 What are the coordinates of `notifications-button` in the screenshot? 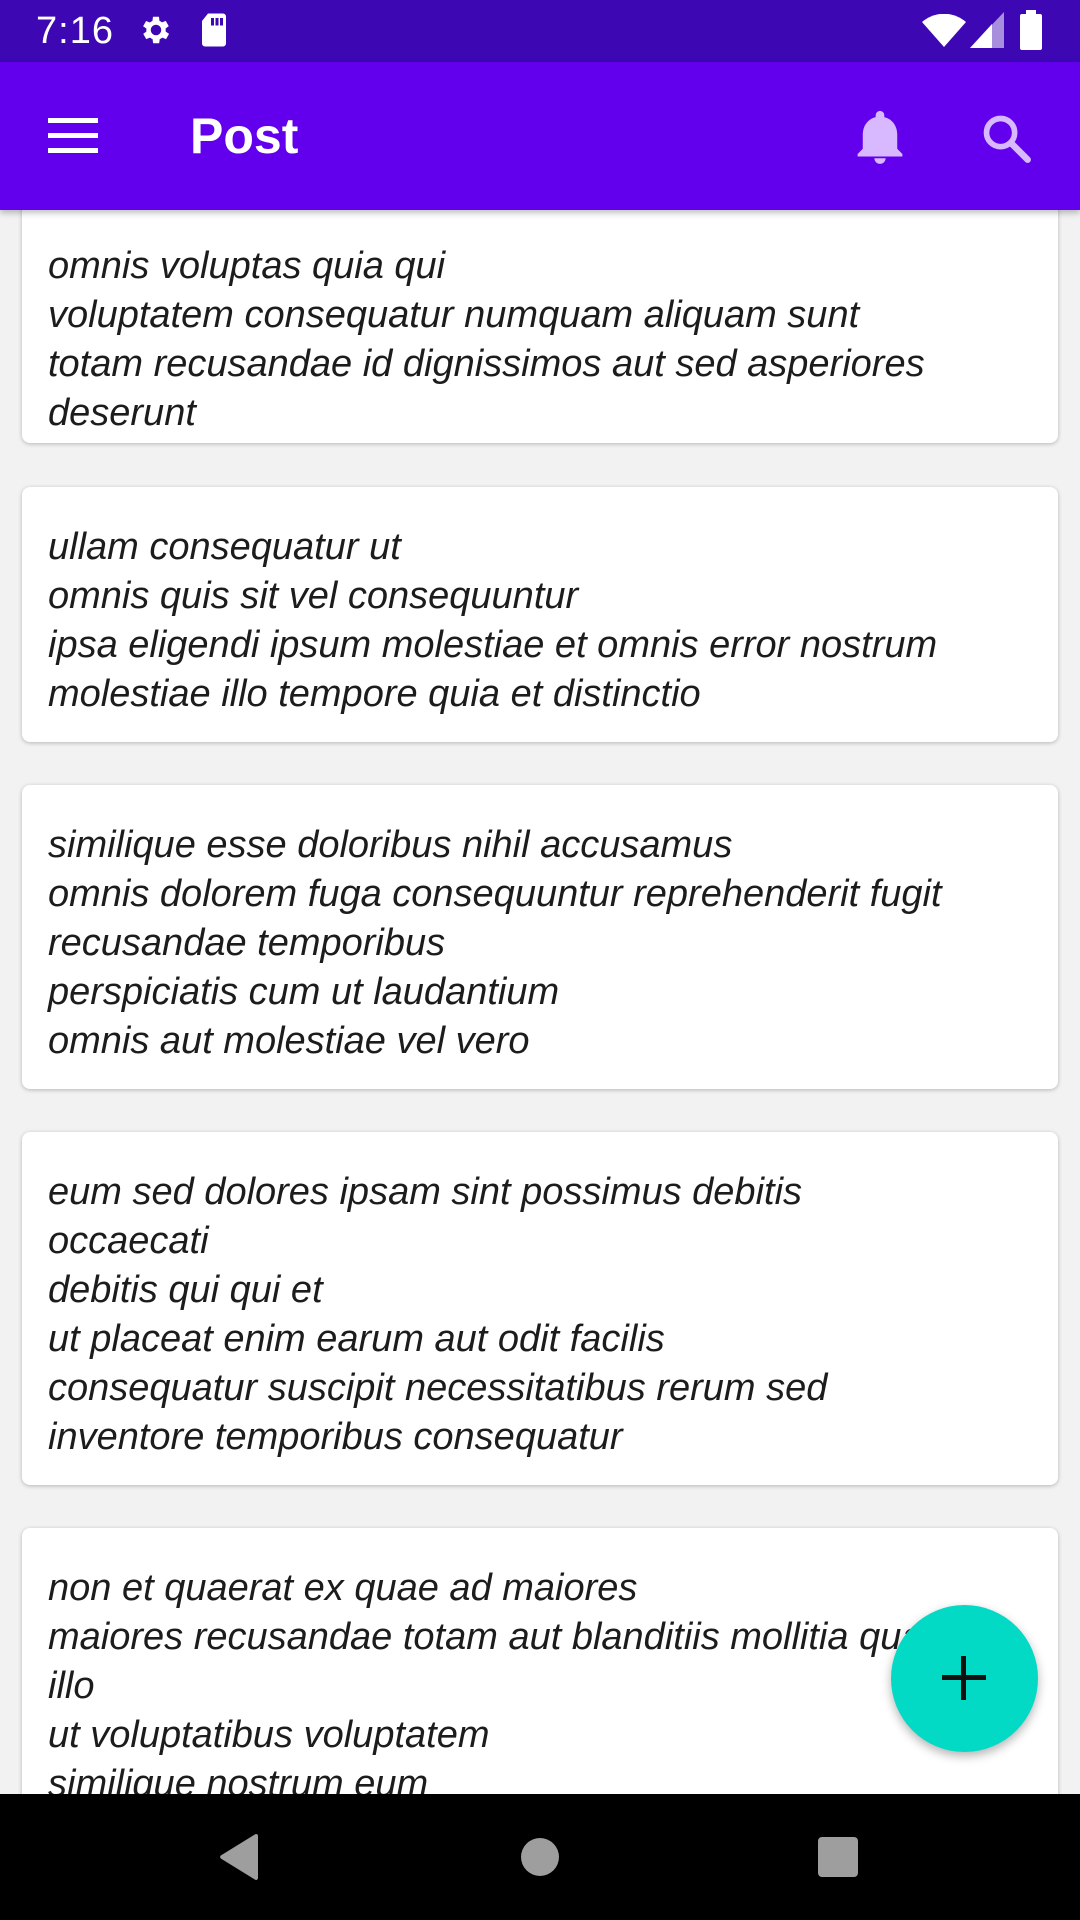 It's located at (880, 138).